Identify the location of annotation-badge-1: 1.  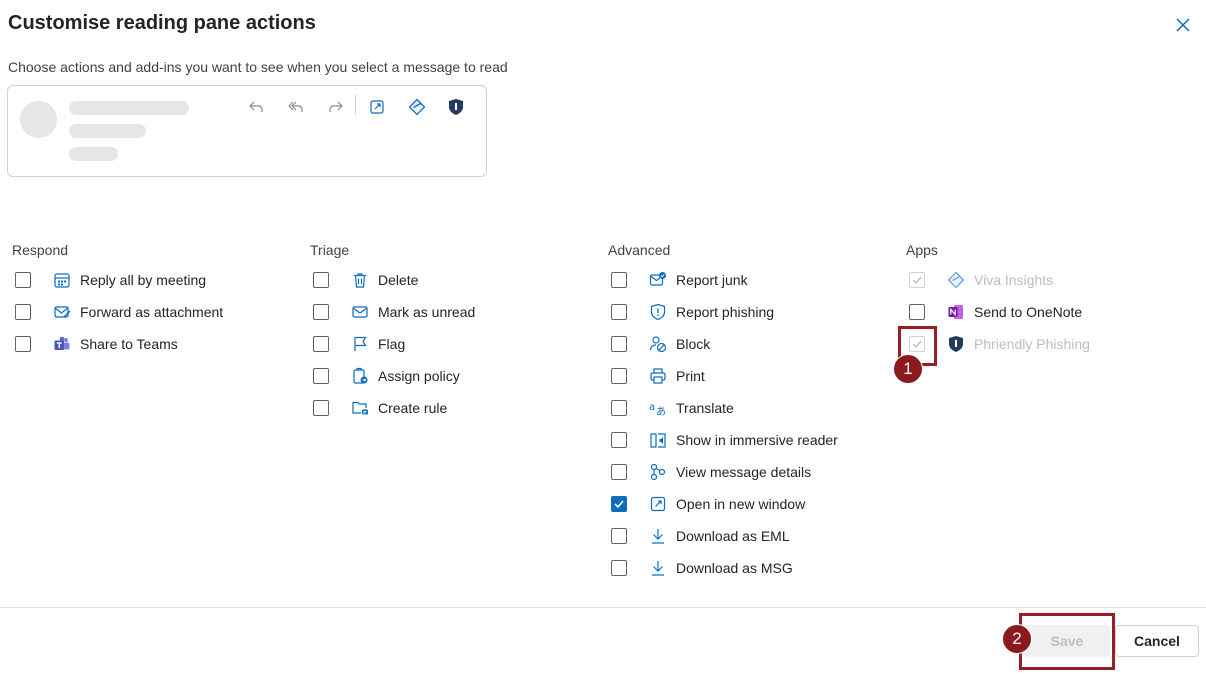
(908, 369).